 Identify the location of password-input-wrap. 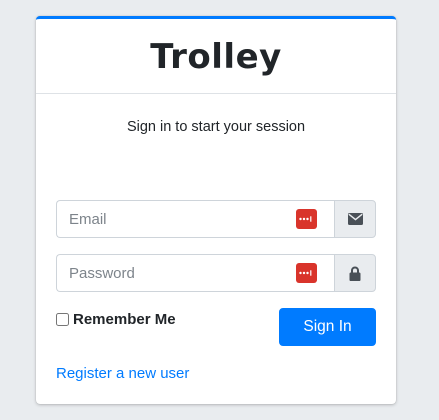
(195, 273).